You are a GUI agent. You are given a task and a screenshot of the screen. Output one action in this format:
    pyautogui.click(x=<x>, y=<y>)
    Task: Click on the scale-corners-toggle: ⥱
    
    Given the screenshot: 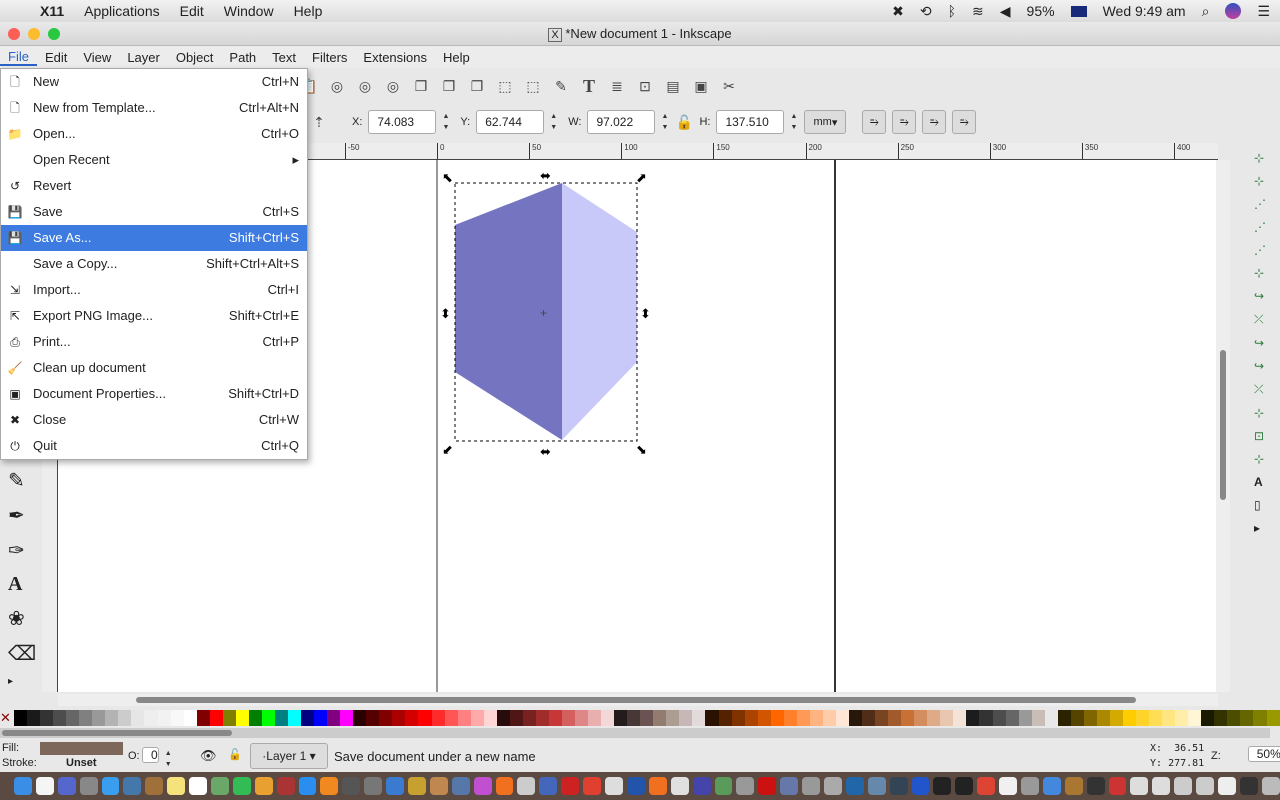 What is the action you would take?
    pyautogui.click(x=904, y=122)
    